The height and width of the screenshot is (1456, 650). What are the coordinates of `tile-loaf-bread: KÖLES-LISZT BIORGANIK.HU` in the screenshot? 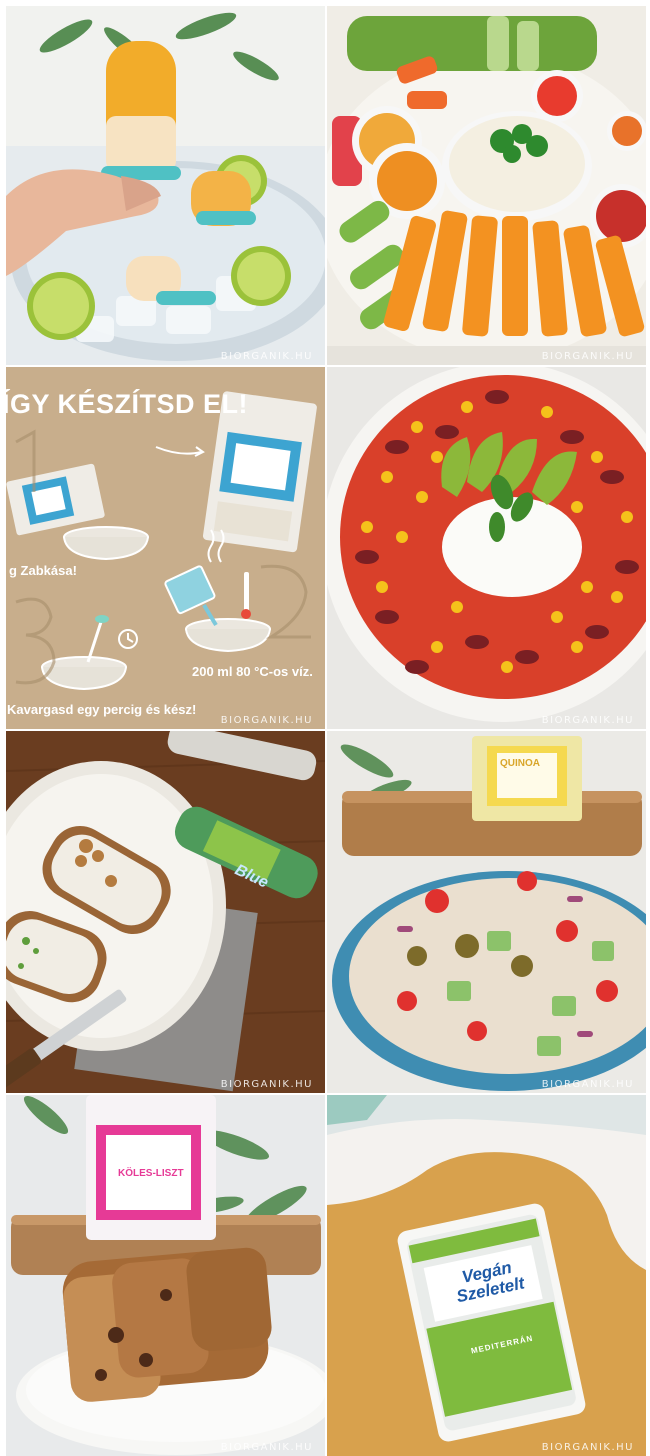 It's located at (165, 1275).